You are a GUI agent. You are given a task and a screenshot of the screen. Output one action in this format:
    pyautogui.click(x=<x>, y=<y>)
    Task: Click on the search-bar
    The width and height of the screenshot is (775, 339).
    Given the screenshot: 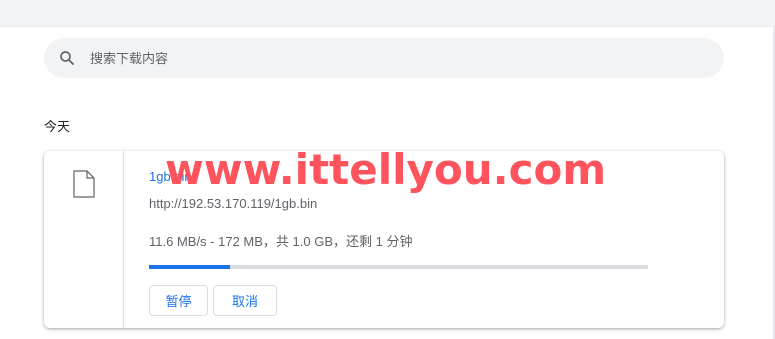 What is the action you would take?
    pyautogui.click(x=384, y=58)
    